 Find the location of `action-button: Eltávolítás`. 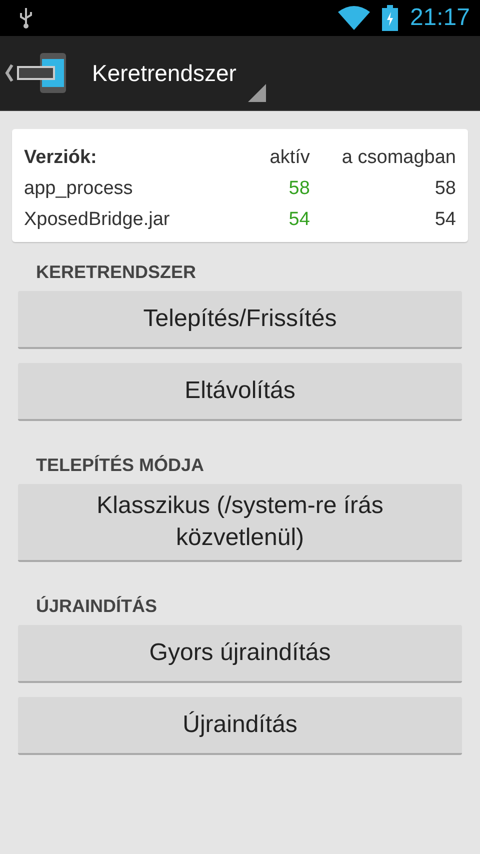

action-button: Eltávolítás is located at coordinates (240, 392).